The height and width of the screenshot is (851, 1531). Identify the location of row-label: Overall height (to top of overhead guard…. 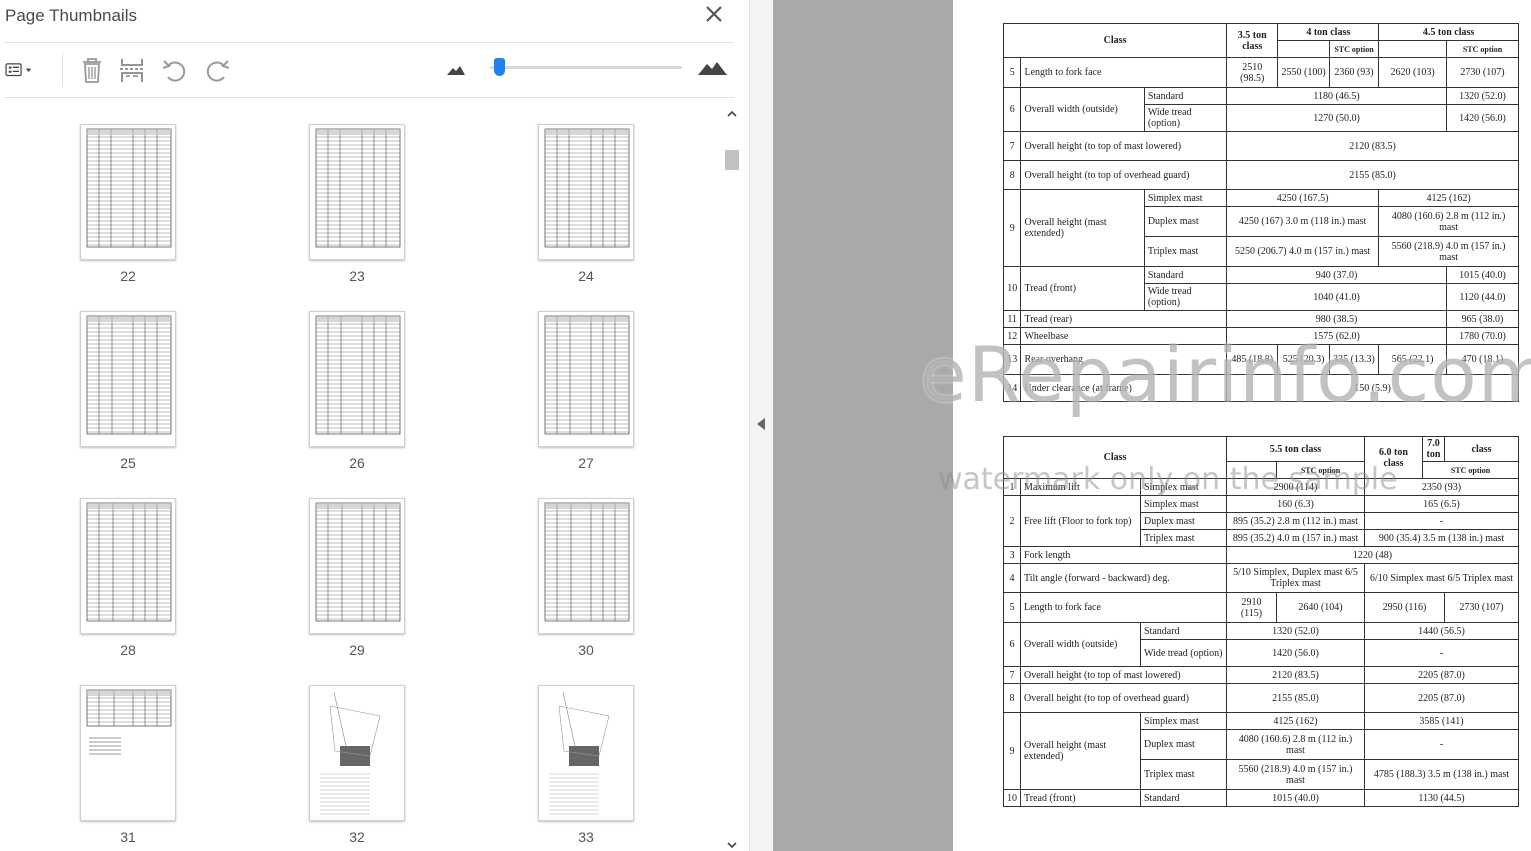
(1124, 175).